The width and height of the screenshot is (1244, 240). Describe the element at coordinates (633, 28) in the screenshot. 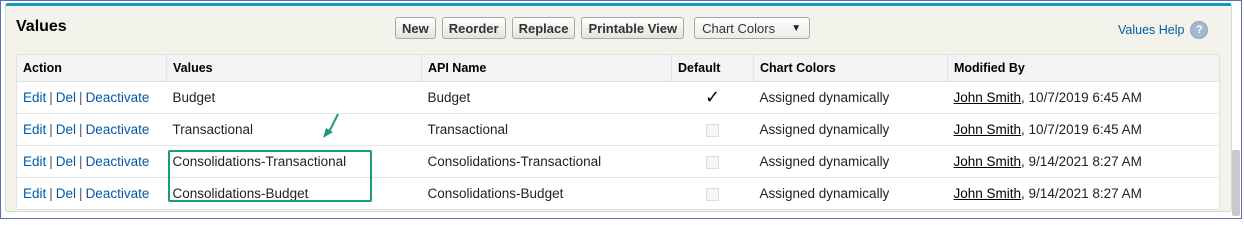

I see `printable-view-button: Printable View` at that location.